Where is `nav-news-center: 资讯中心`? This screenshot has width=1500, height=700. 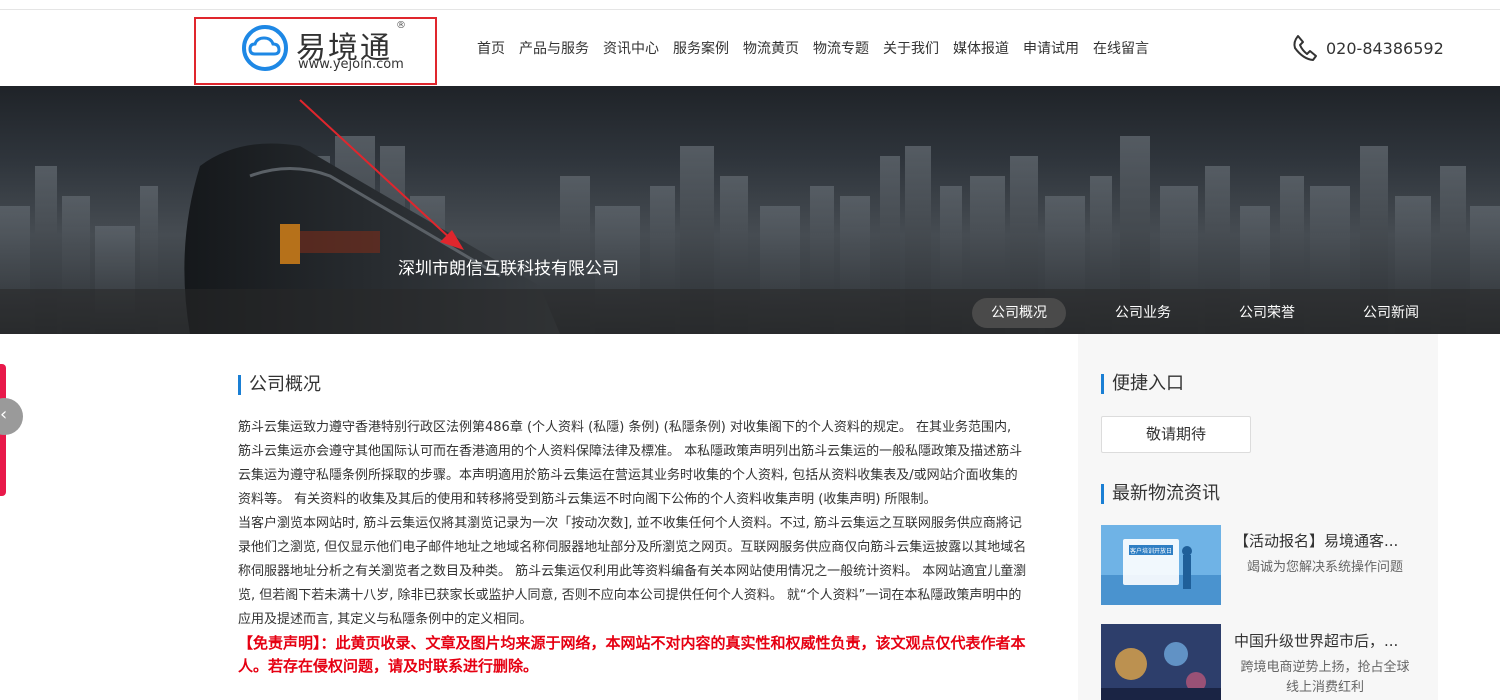 nav-news-center: 资讯中心 is located at coordinates (631, 48).